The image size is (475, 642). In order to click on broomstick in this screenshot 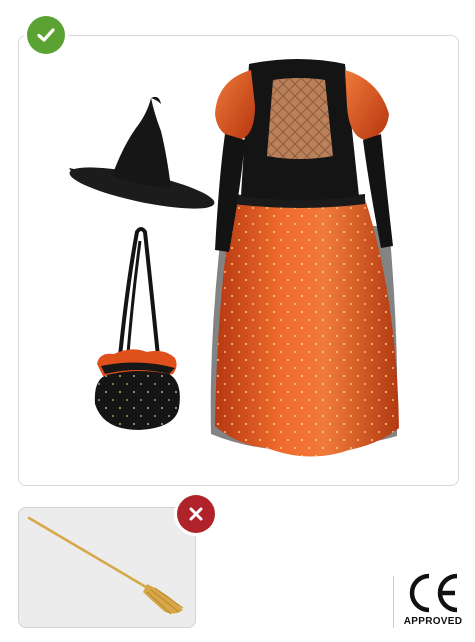, I will do `click(105, 565)`.